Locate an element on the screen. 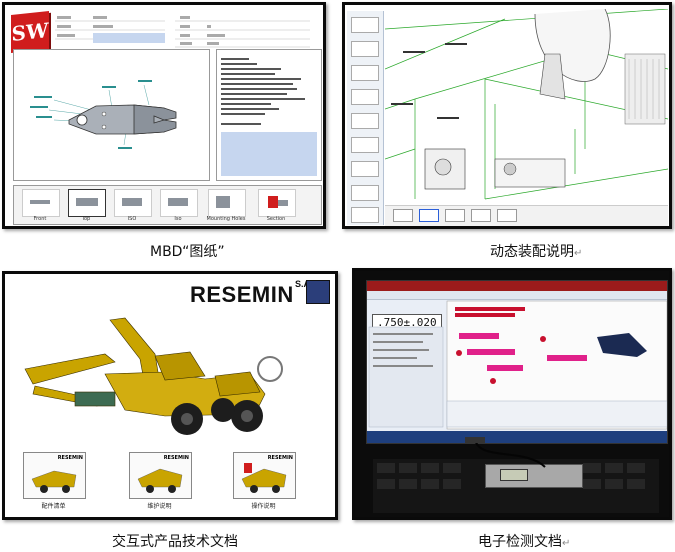 Image resolution: width=675 pixels, height=552 pixels. caption-assembly: 动态装配说明↵ is located at coordinates (536, 251).